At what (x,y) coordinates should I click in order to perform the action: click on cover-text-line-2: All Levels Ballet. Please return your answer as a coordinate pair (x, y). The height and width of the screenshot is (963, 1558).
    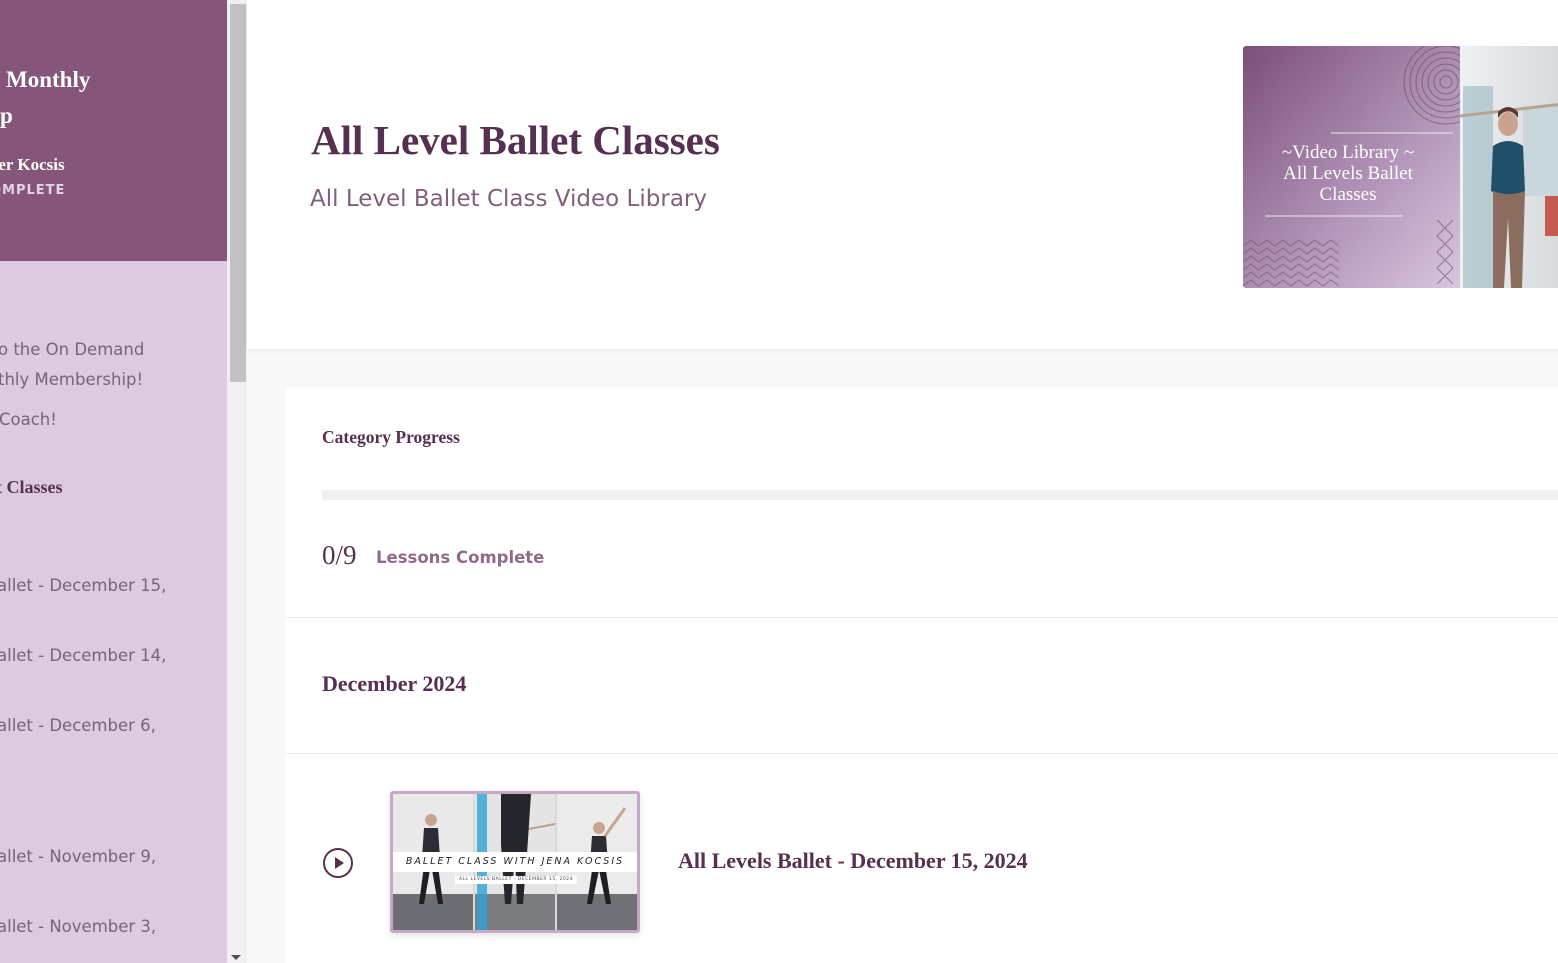
    Looking at the image, I should click on (1348, 173).